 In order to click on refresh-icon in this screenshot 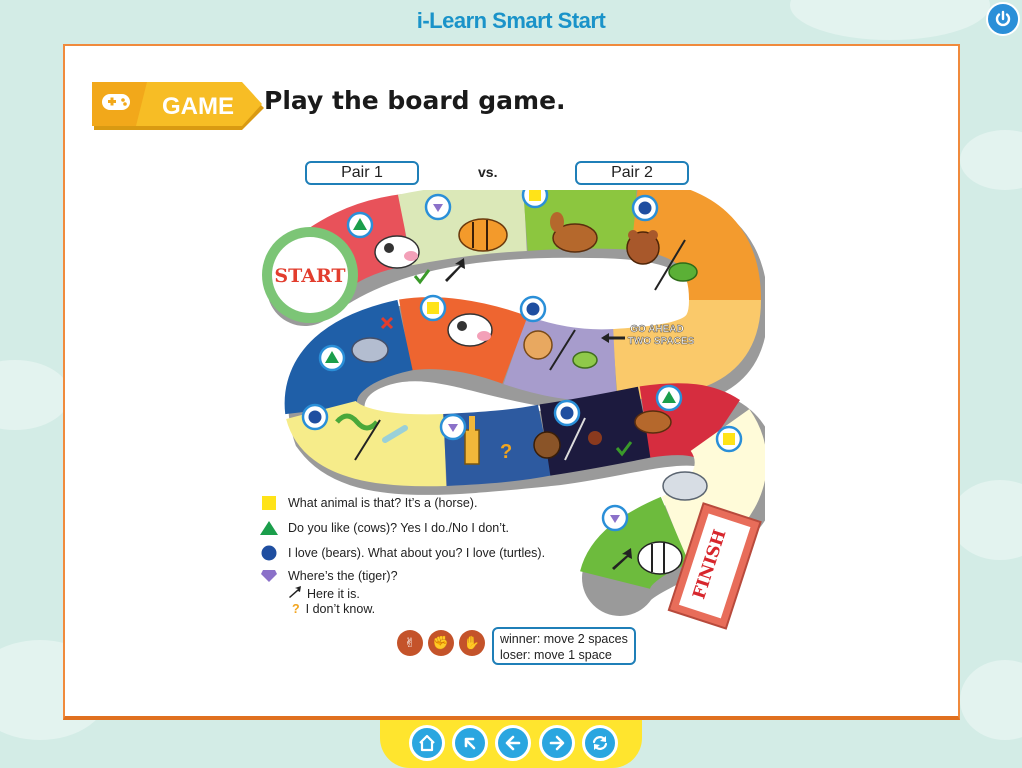, I will do `click(600, 743)`.